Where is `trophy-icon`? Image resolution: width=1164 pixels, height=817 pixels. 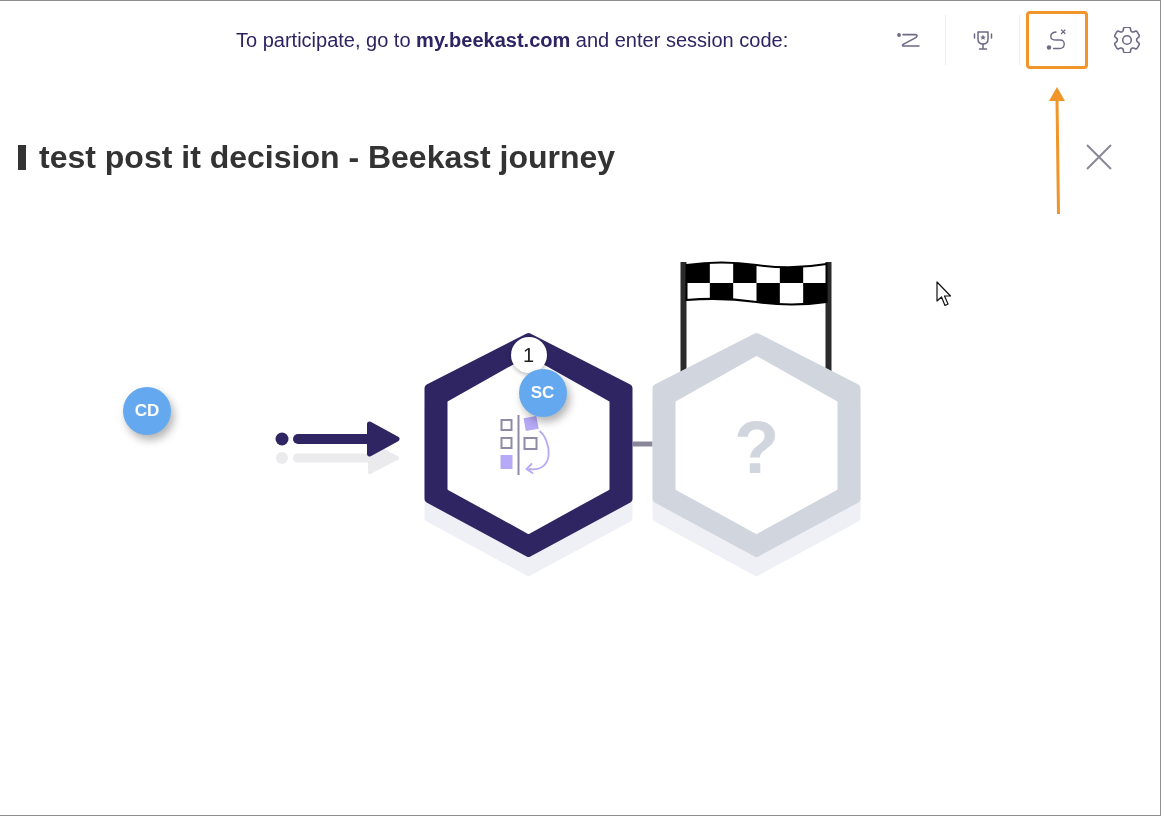
trophy-icon is located at coordinates (983, 40).